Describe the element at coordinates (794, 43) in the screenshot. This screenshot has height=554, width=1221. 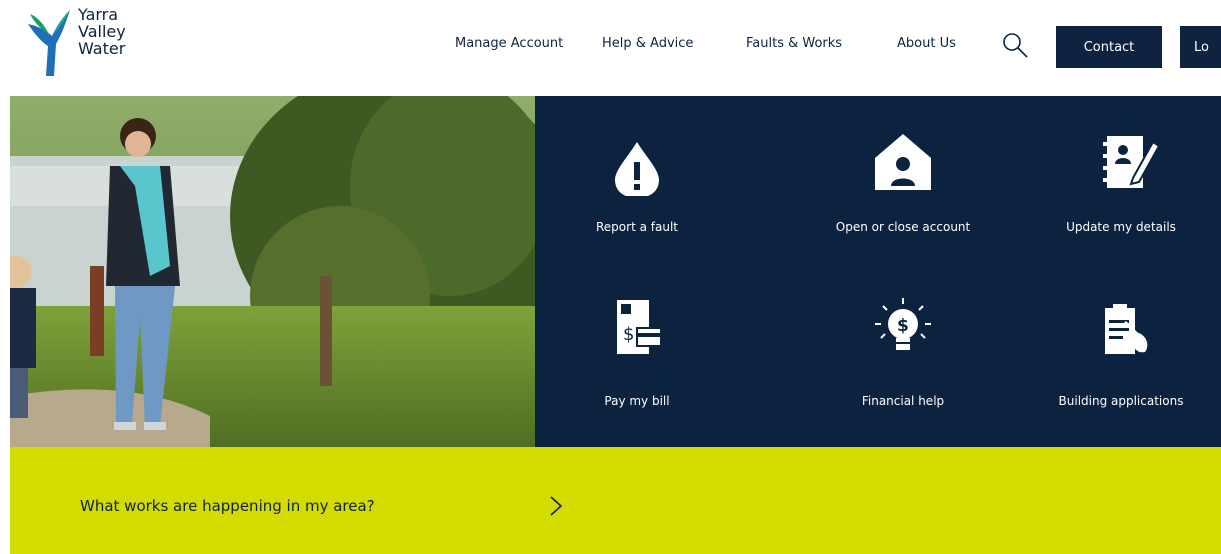
I see `nav-faults-works: Faults & Works` at that location.